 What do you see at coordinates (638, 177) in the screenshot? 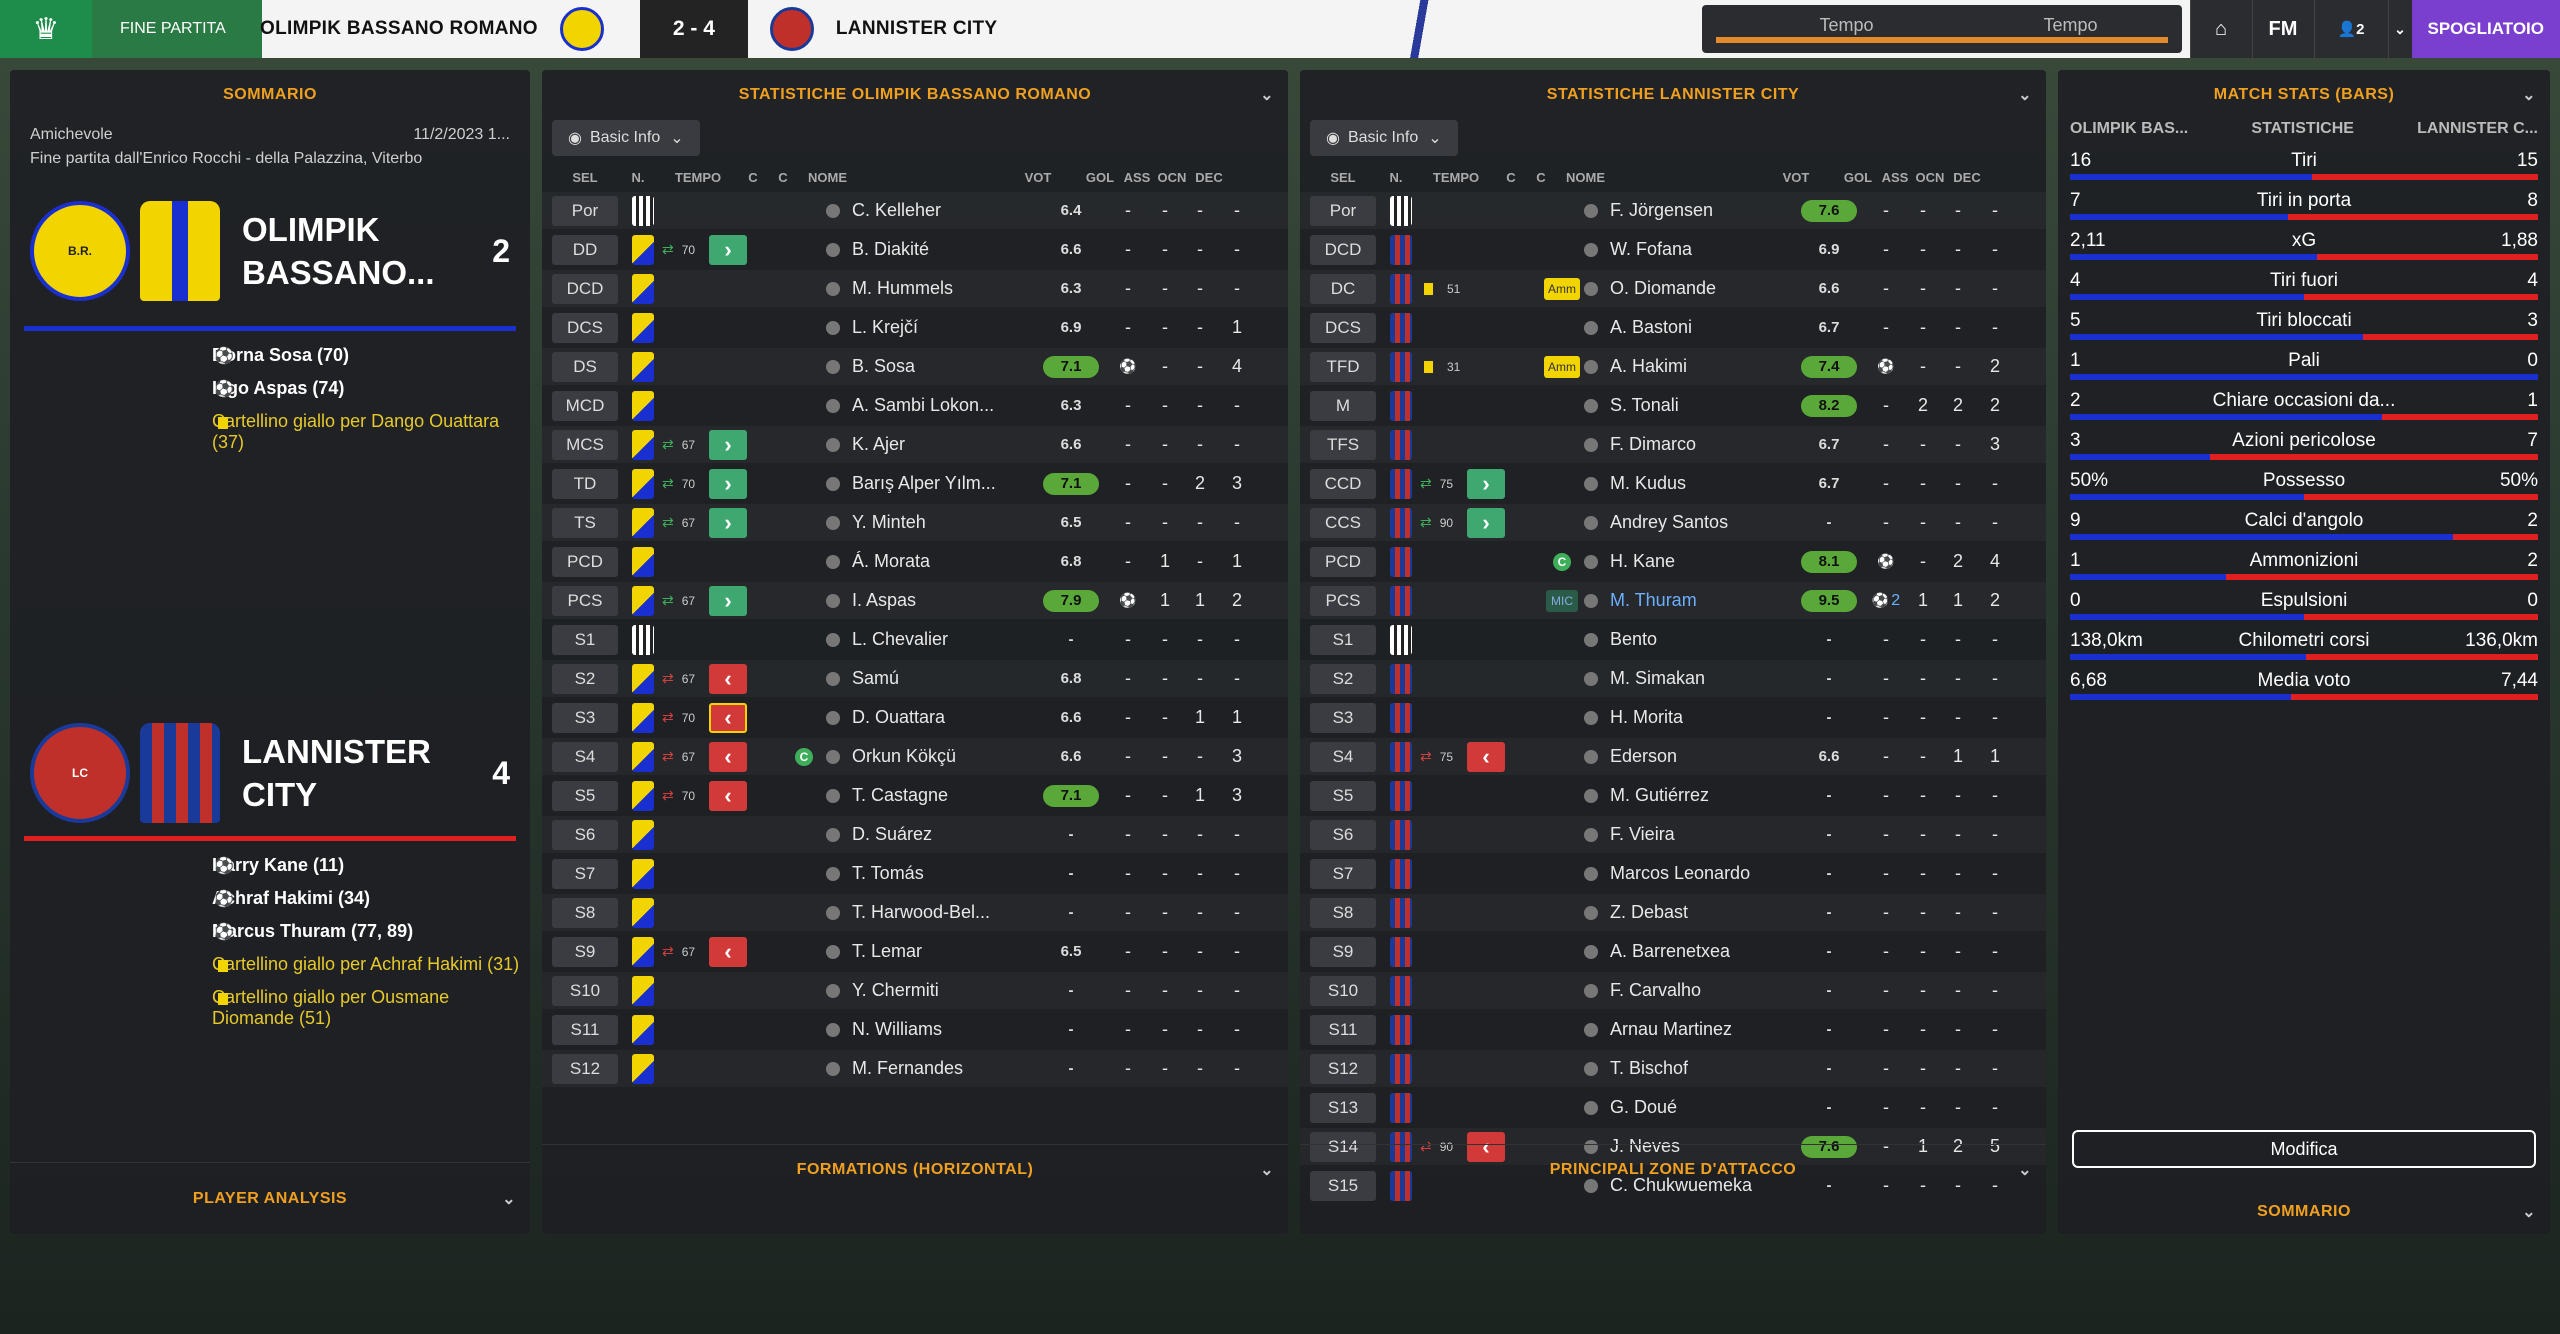
I see `col-n: N.` at bounding box center [638, 177].